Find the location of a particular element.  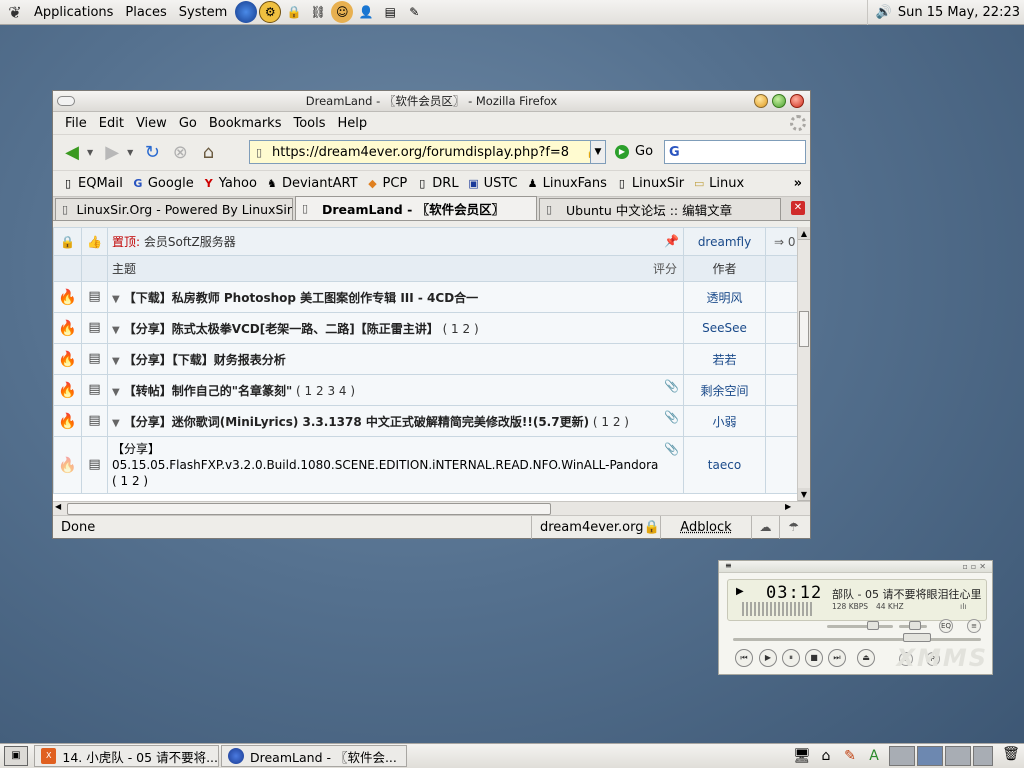

thread-author-link: SeeSee is located at coordinates (724, 328).